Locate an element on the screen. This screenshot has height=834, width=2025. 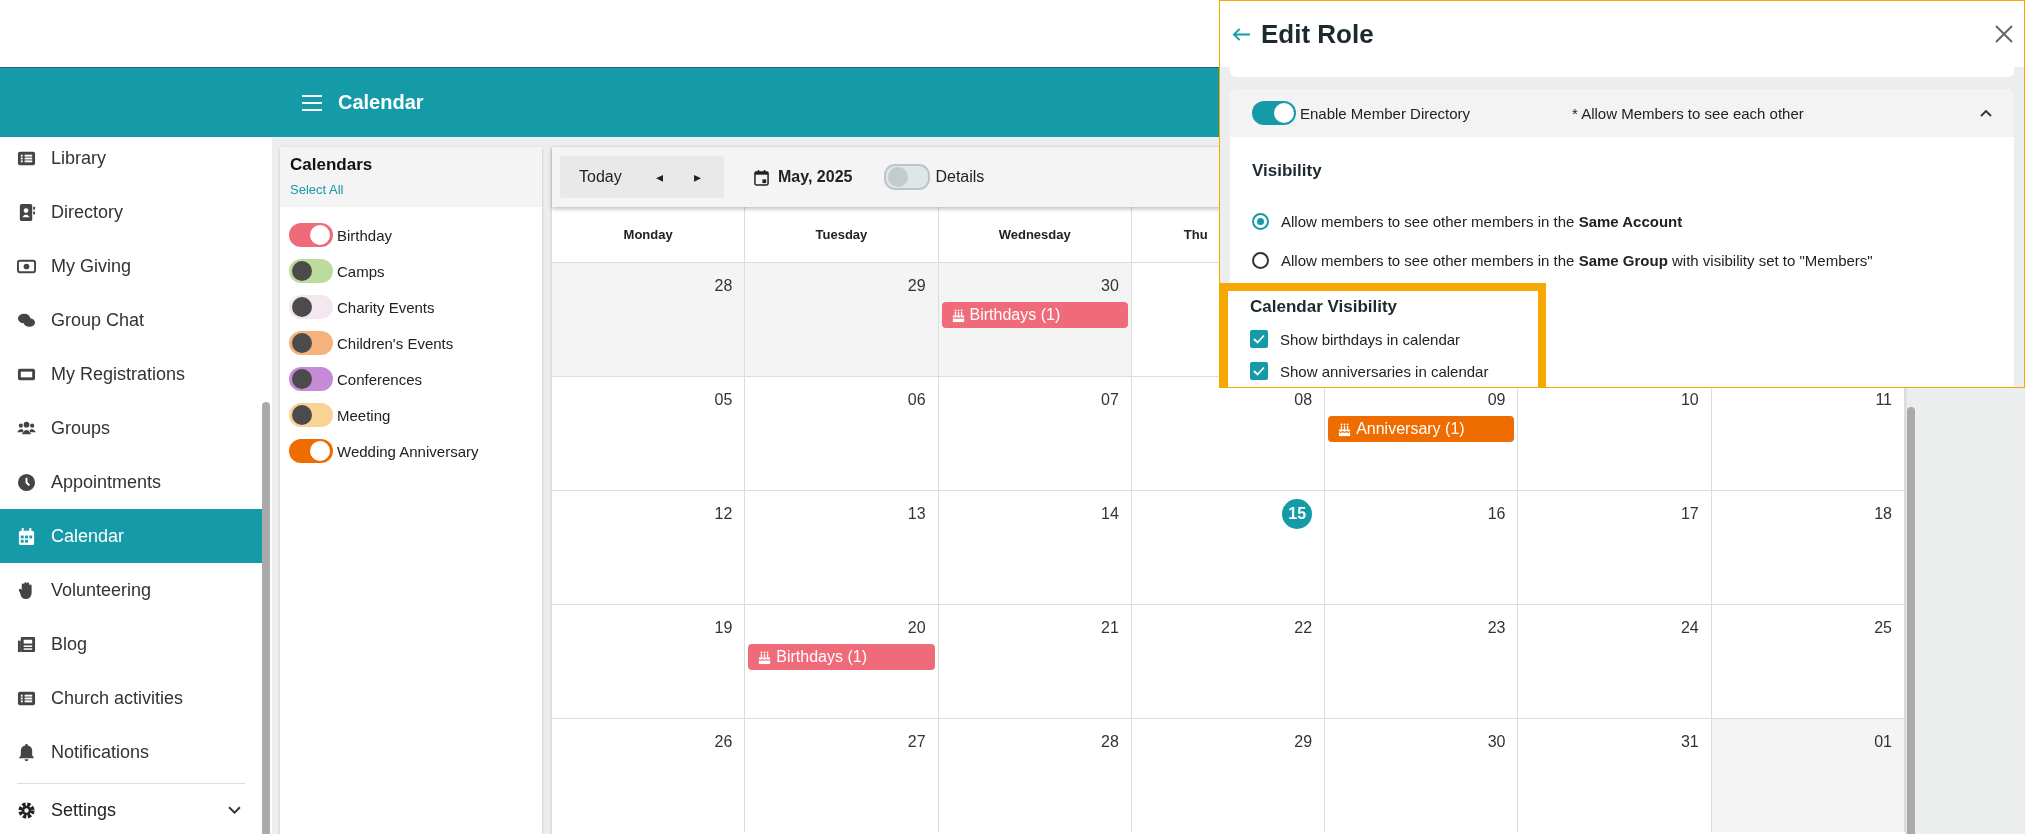
close-icon is located at coordinates (2004, 34).